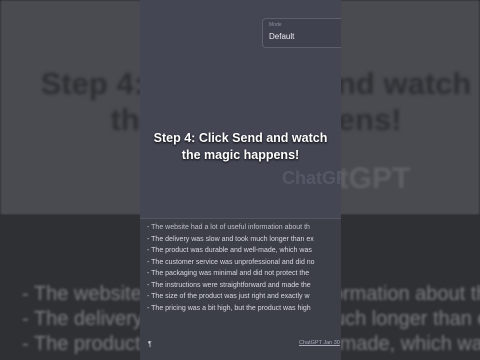  What do you see at coordinates (301, 33) in the screenshot?
I see `mode-select: Mode Default` at bounding box center [301, 33].